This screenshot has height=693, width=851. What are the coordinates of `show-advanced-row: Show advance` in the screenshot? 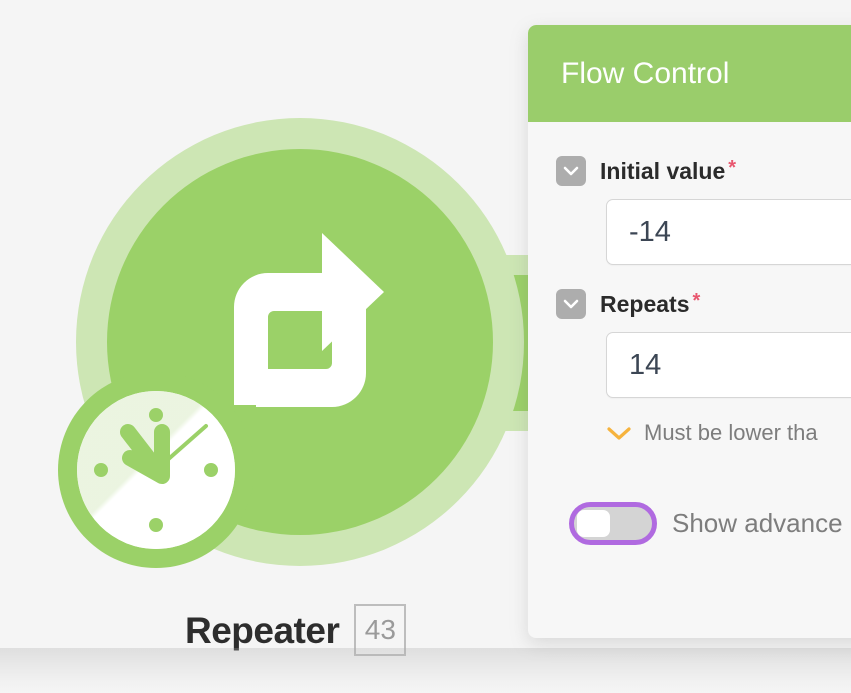 It's located at (710, 523).